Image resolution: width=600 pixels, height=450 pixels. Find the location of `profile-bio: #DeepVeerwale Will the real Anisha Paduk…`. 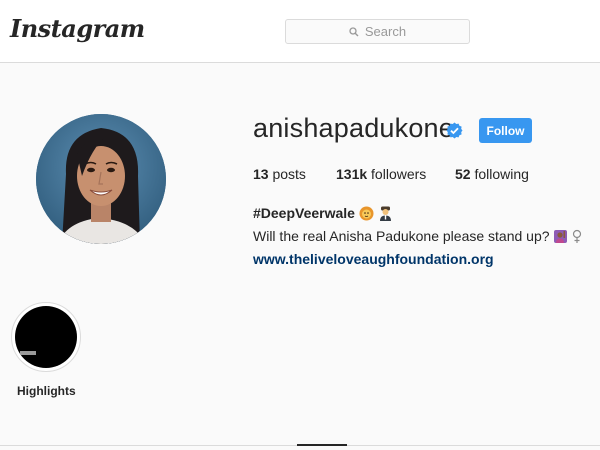

profile-bio: #DeepVeerwale Will the real Anisha Paduk… is located at coordinates (425, 236).